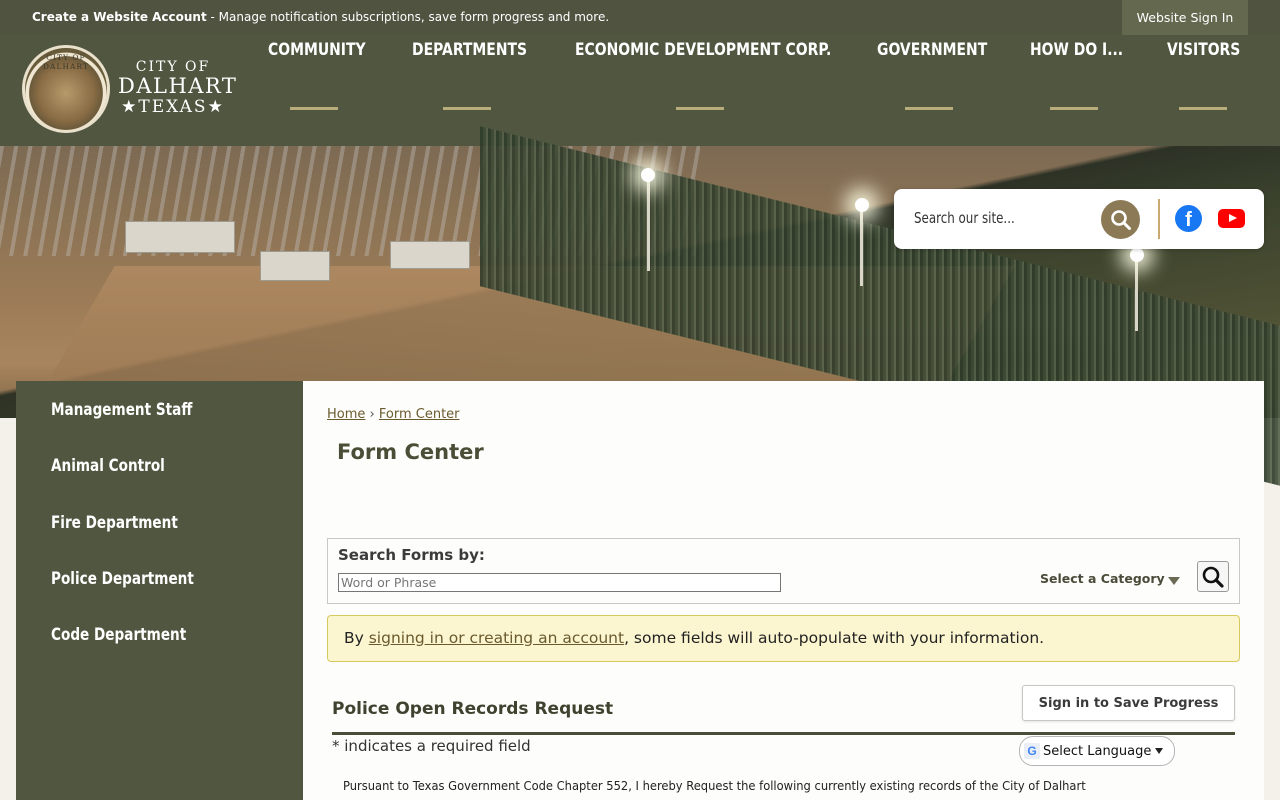 Image resolution: width=1280 pixels, height=800 pixels. What do you see at coordinates (703, 50) in the screenshot?
I see `nav-economic-development: ECONOMIC DEVELOPMENT CORP.` at bounding box center [703, 50].